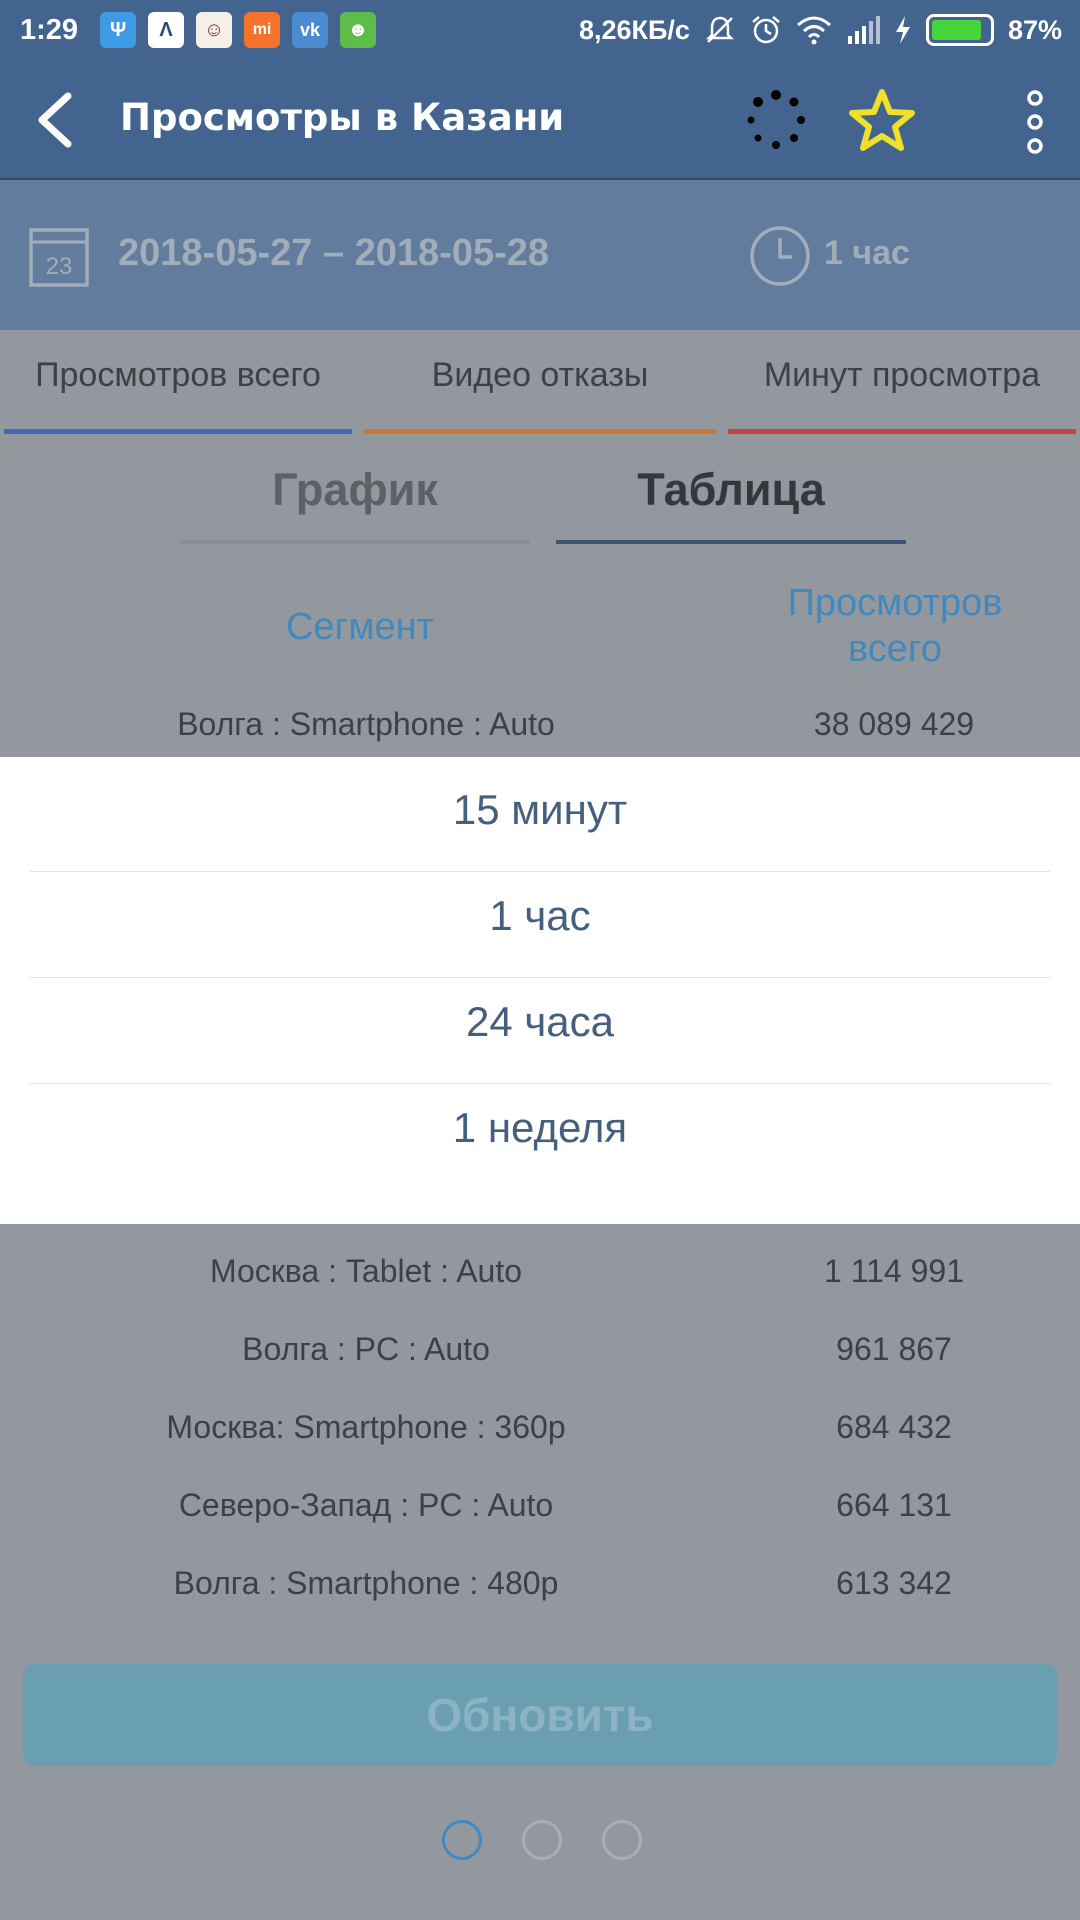  What do you see at coordinates (540, 375) in the screenshot?
I see `tab-video-rejects-label: Видео отказы` at bounding box center [540, 375].